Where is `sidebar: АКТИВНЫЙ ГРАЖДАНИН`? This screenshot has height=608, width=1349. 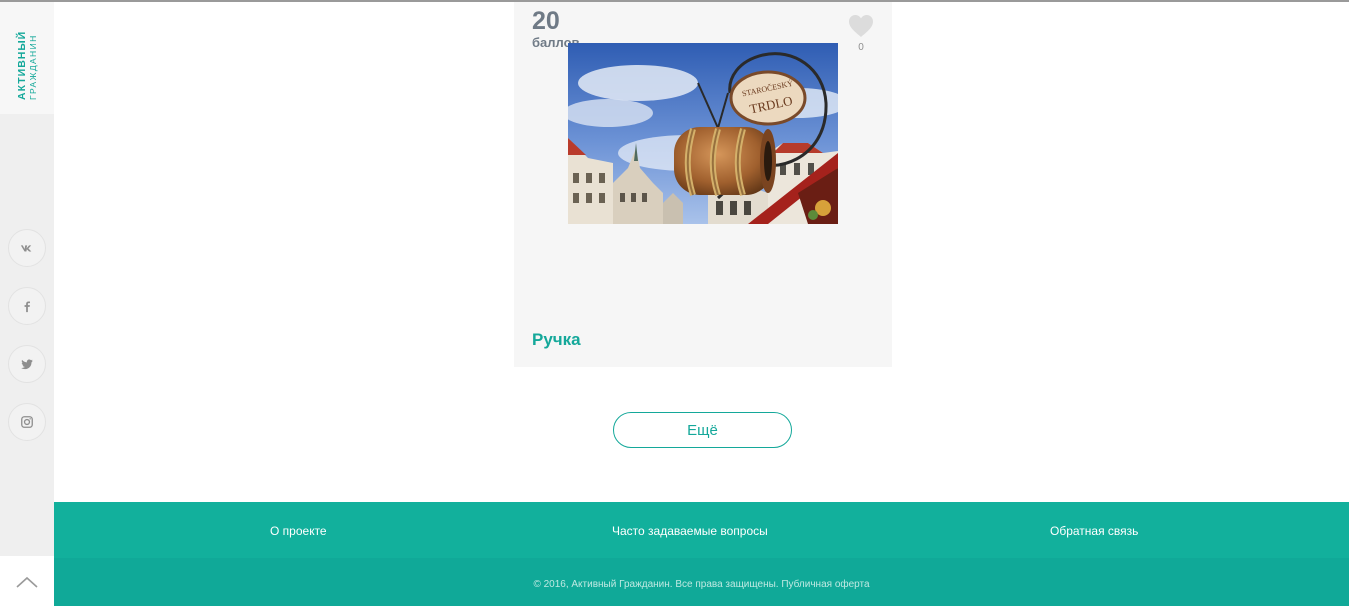
sidebar: АКТИВНЫЙ ГРАЖДАНИН is located at coordinates (27, 305).